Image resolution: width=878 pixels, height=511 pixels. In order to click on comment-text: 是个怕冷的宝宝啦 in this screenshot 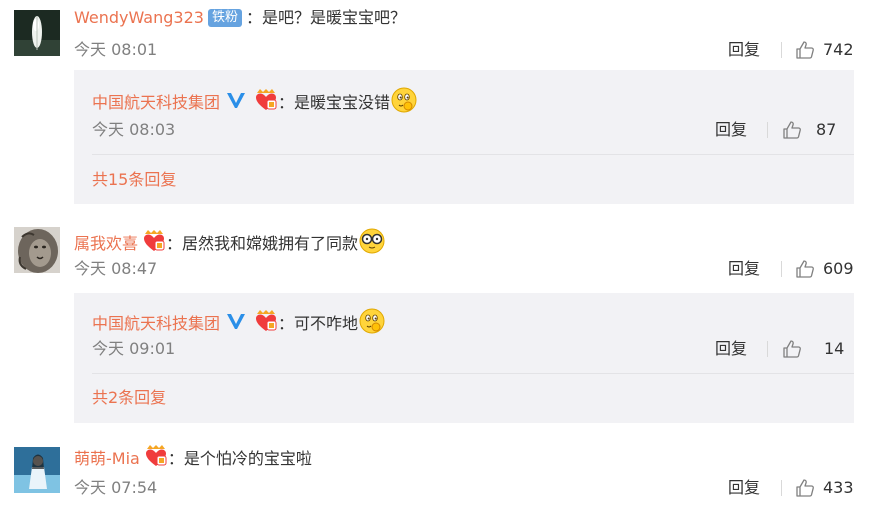, I will do `click(247, 458)`.